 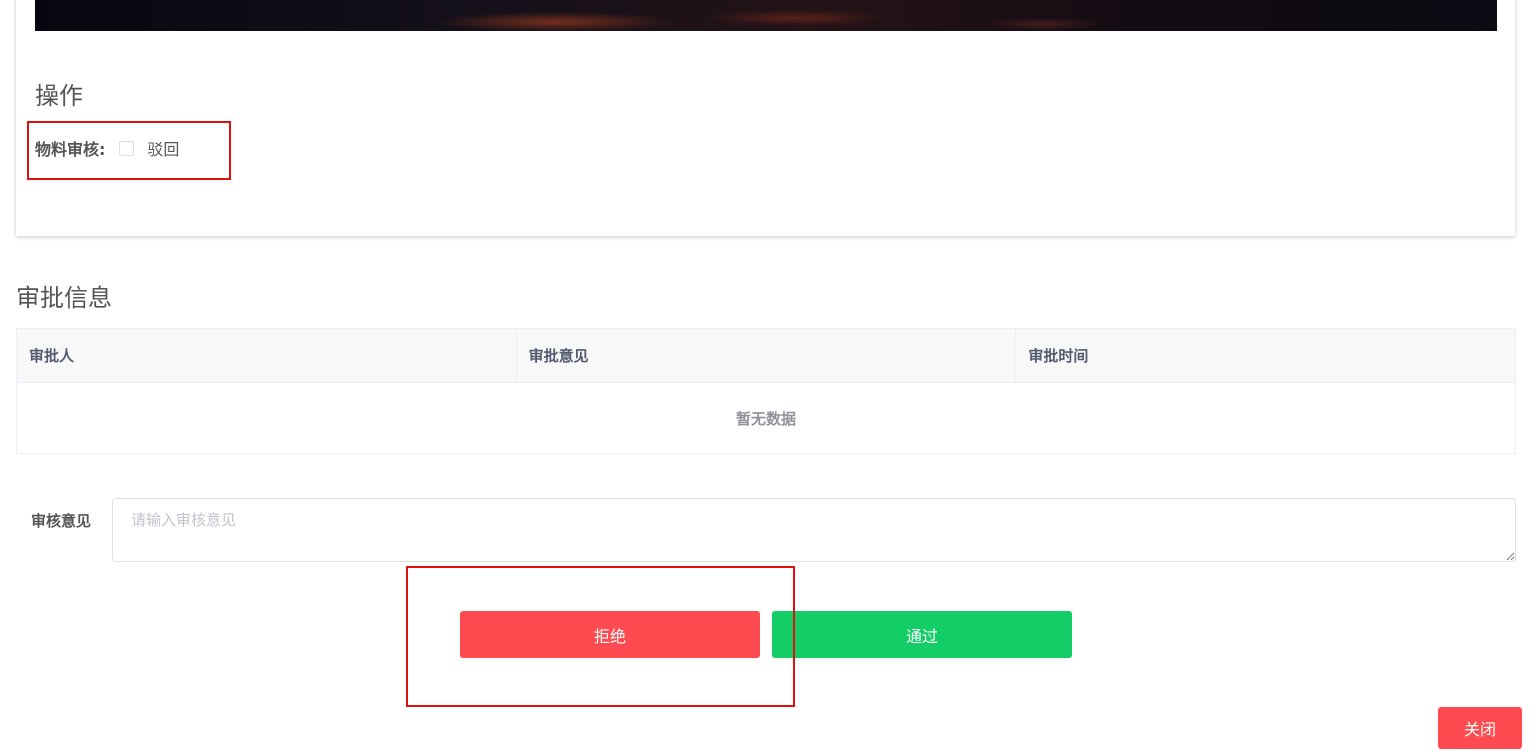 What do you see at coordinates (267, 355) in the screenshot?
I see `column-header-approver: 审批人` at bounding box center [267, 355].